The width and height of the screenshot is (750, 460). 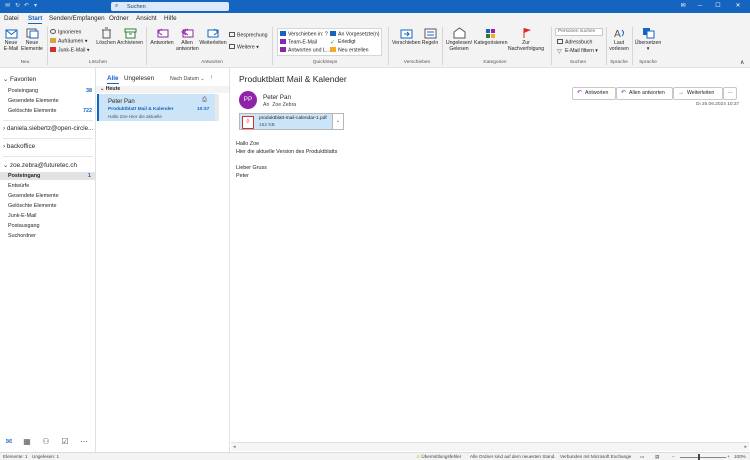 I want to click on pdf-file-icon: ⚲, so click(x=248, y=122).